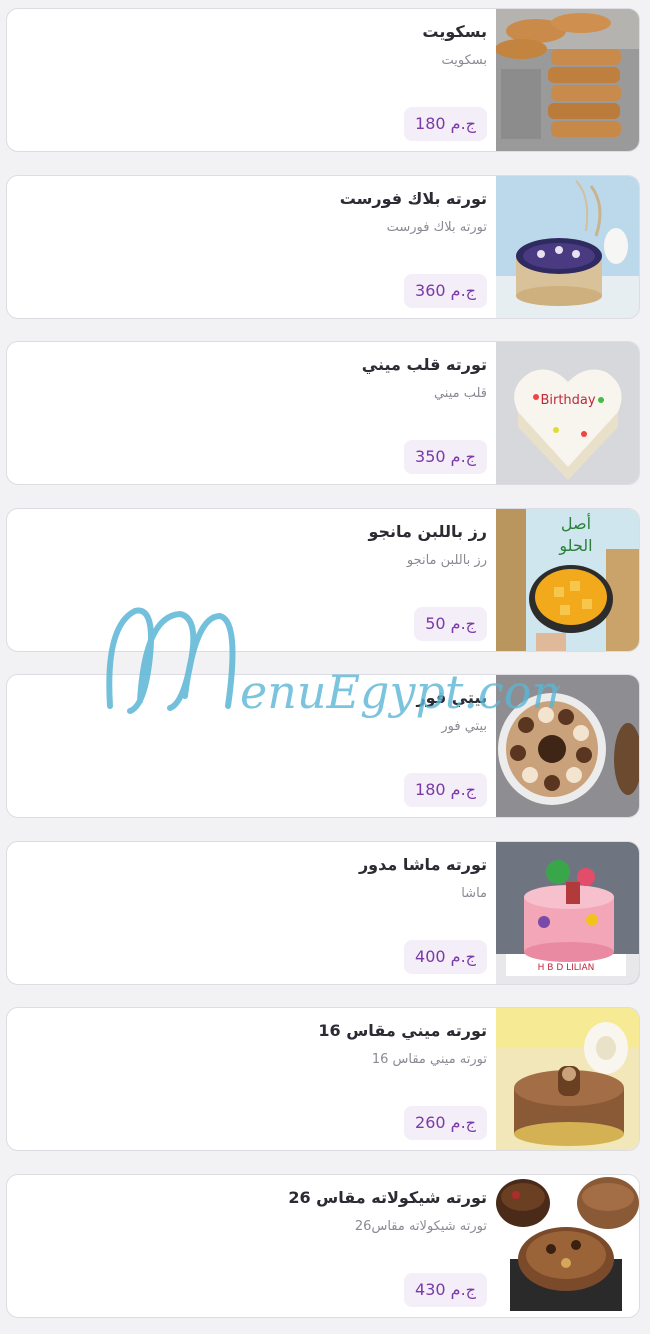 Image resolution: width=650 pixels, height=1334 pixels. Describe the element at coordinates (424, 364) in the screenshot. I see `menu-item-title: تورته قلب ميني` at that location.